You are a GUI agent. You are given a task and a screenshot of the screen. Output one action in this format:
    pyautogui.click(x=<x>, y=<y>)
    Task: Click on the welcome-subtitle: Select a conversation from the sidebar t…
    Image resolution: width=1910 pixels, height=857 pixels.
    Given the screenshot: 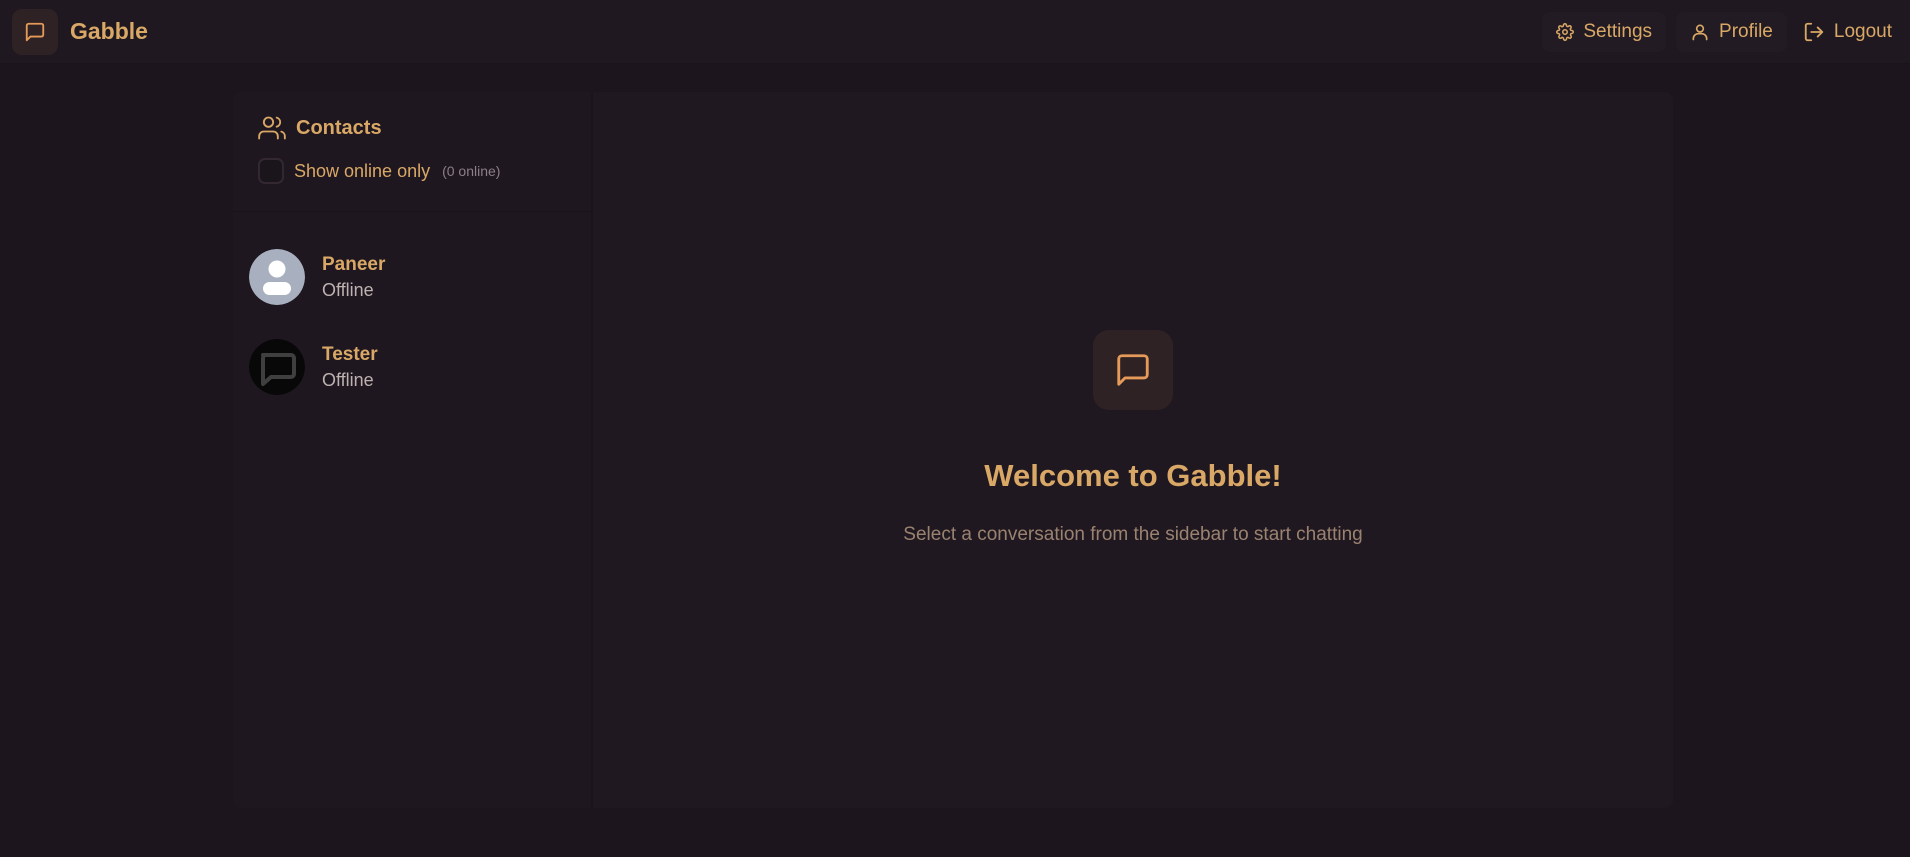 What is the action you would take?
    pyautogui.click(x=1133, y=534)
    